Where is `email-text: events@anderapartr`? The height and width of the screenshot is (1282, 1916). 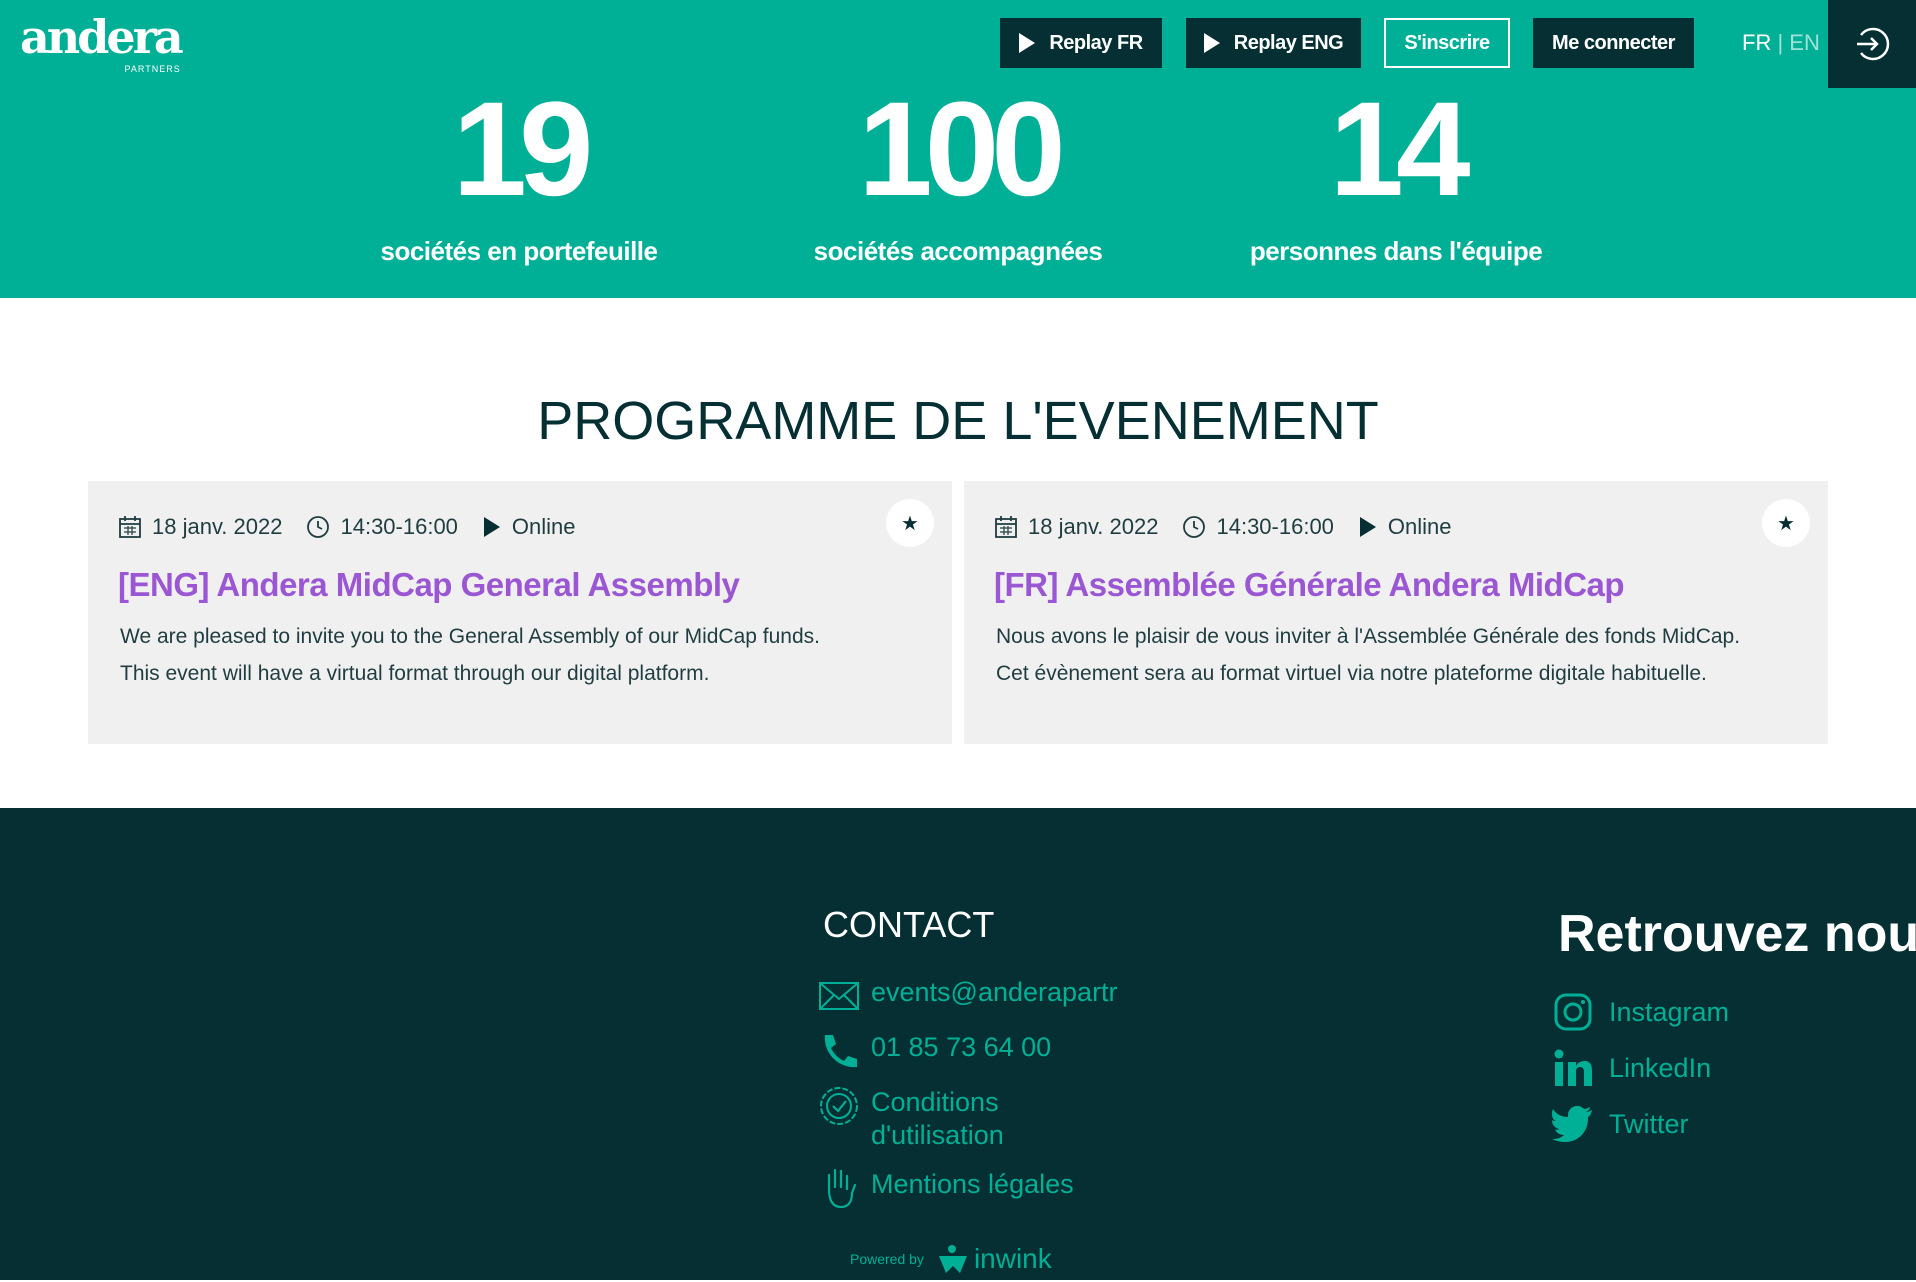 email-text: events@anderapartr is located at coordinates (994, 992).